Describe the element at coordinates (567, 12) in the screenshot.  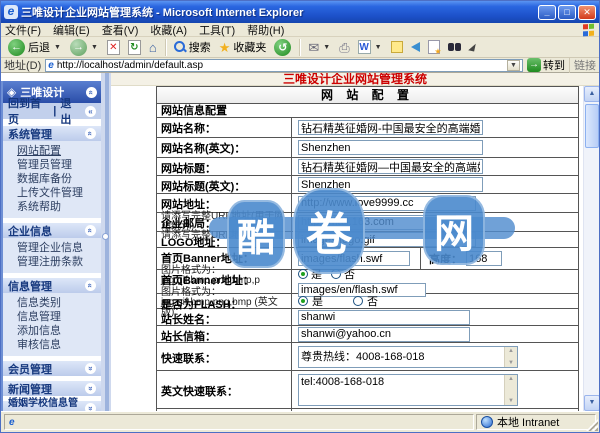
I see `maximize-button: □` at that location.